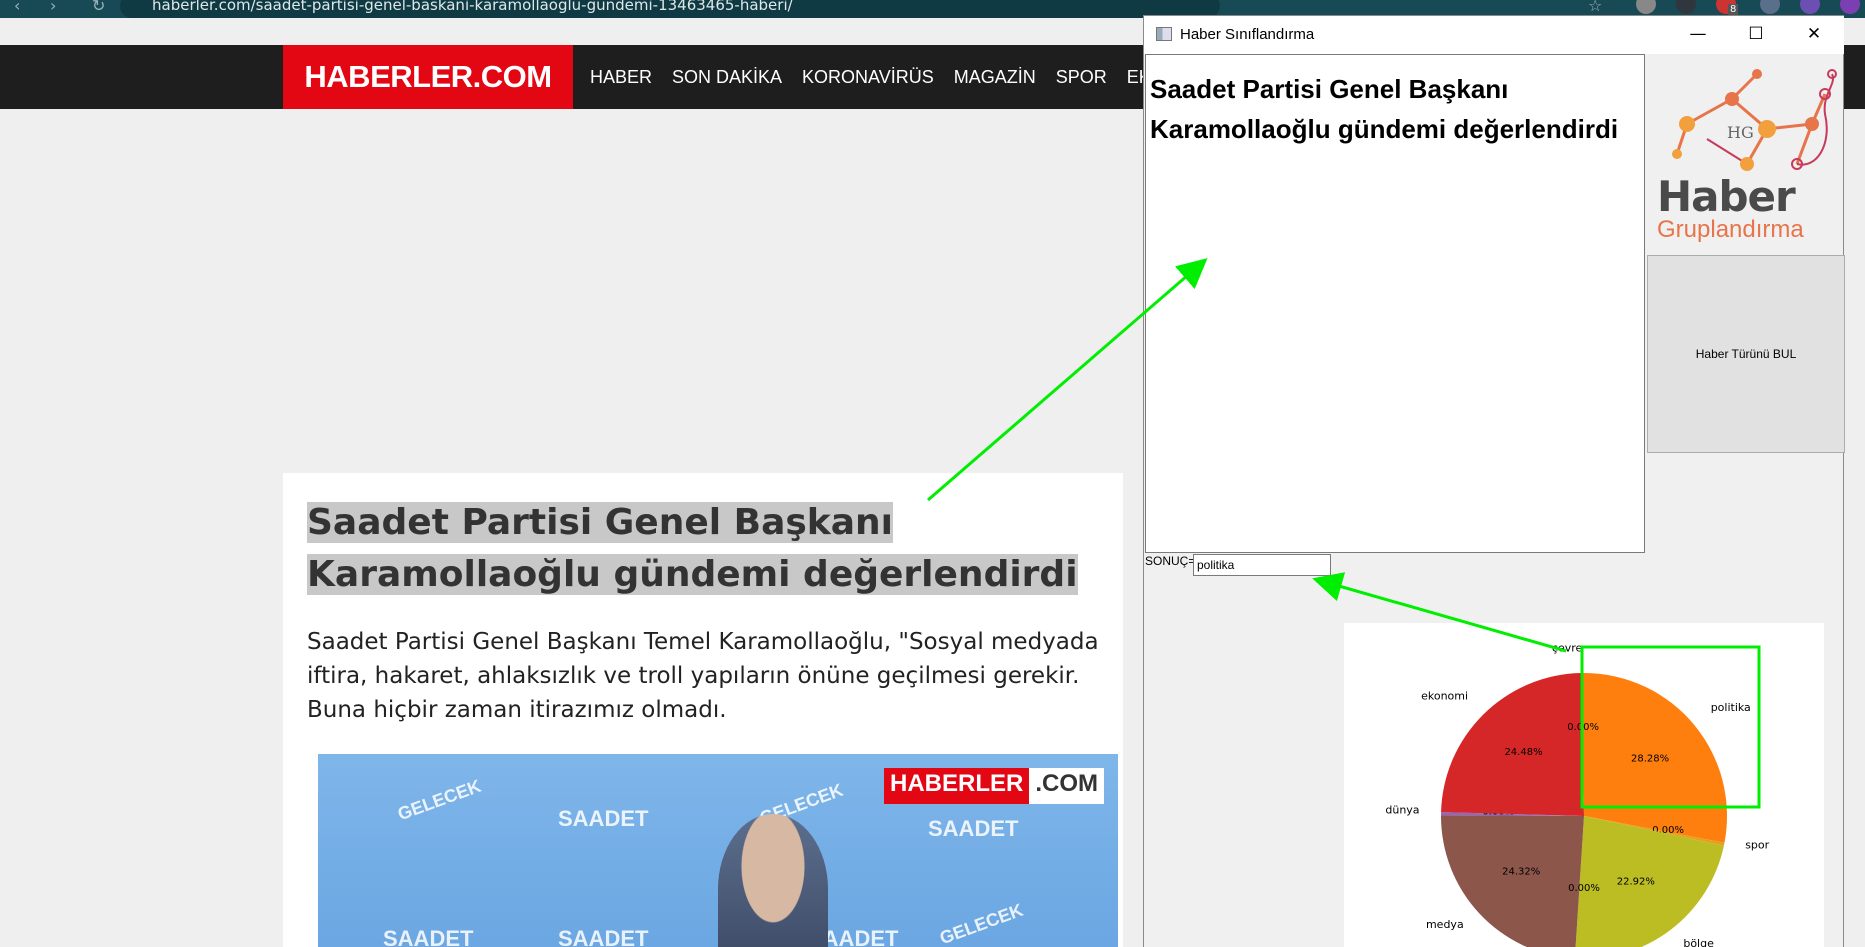  I want to click on photo-logo-white: .COM, so click(1066, 786).